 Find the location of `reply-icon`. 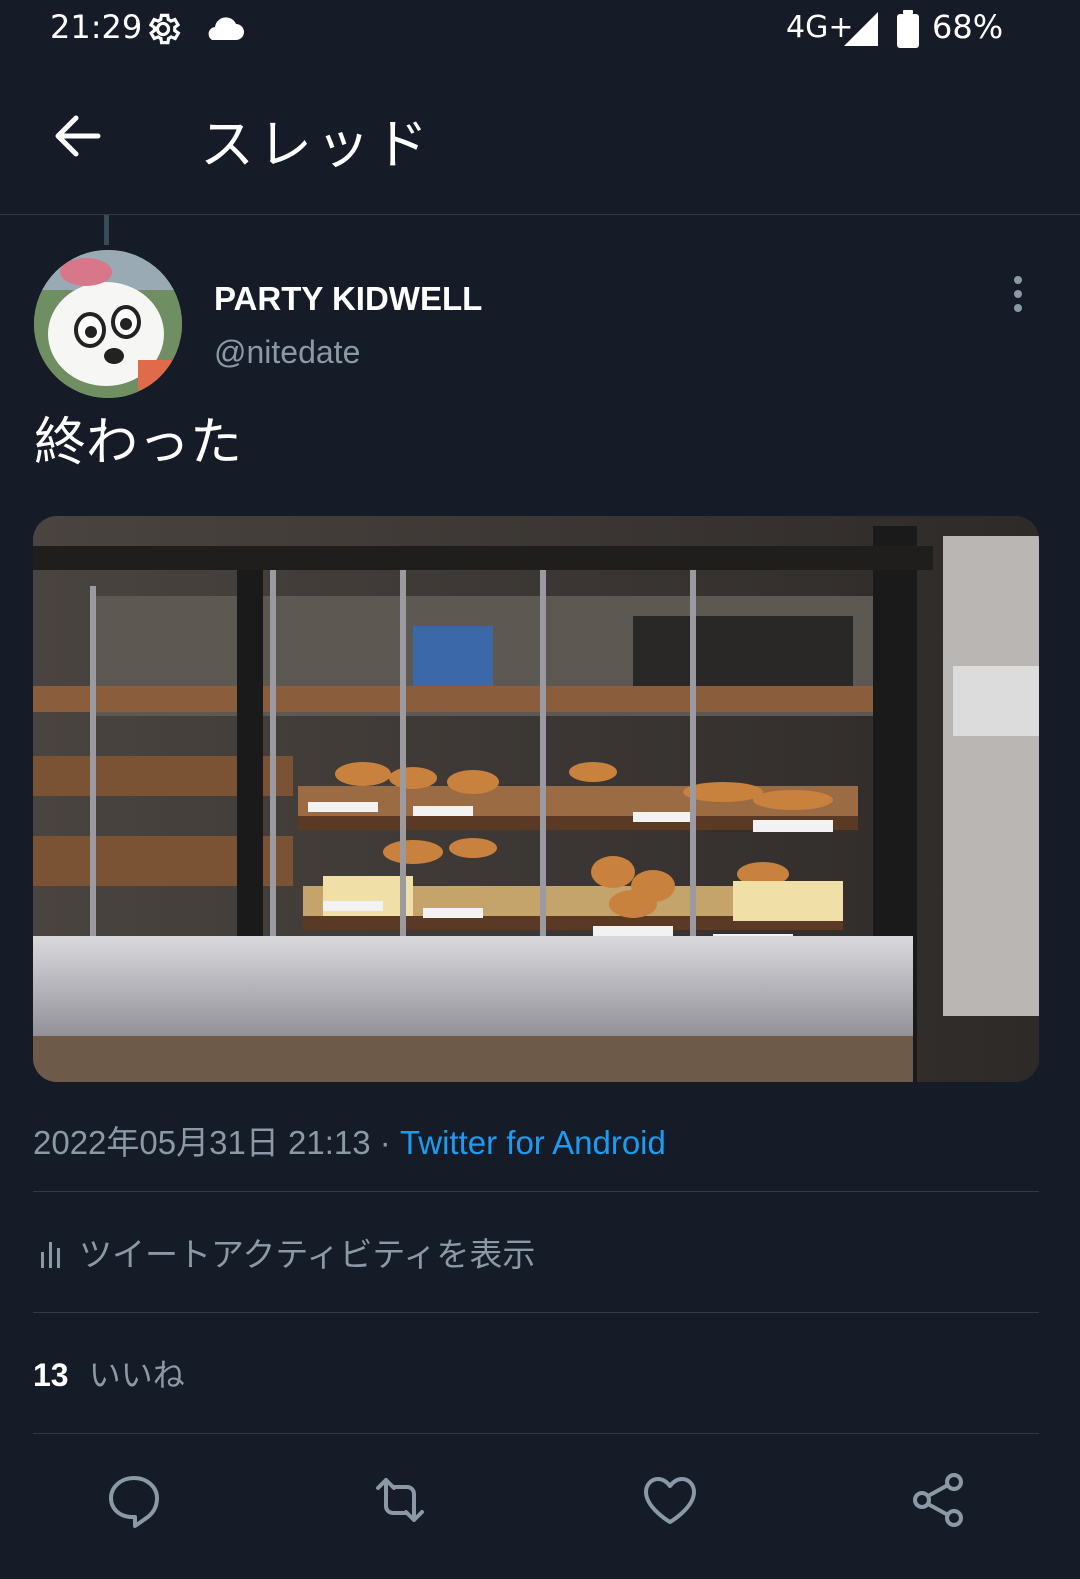

reply-icon is located at coordinates (134, 1502).